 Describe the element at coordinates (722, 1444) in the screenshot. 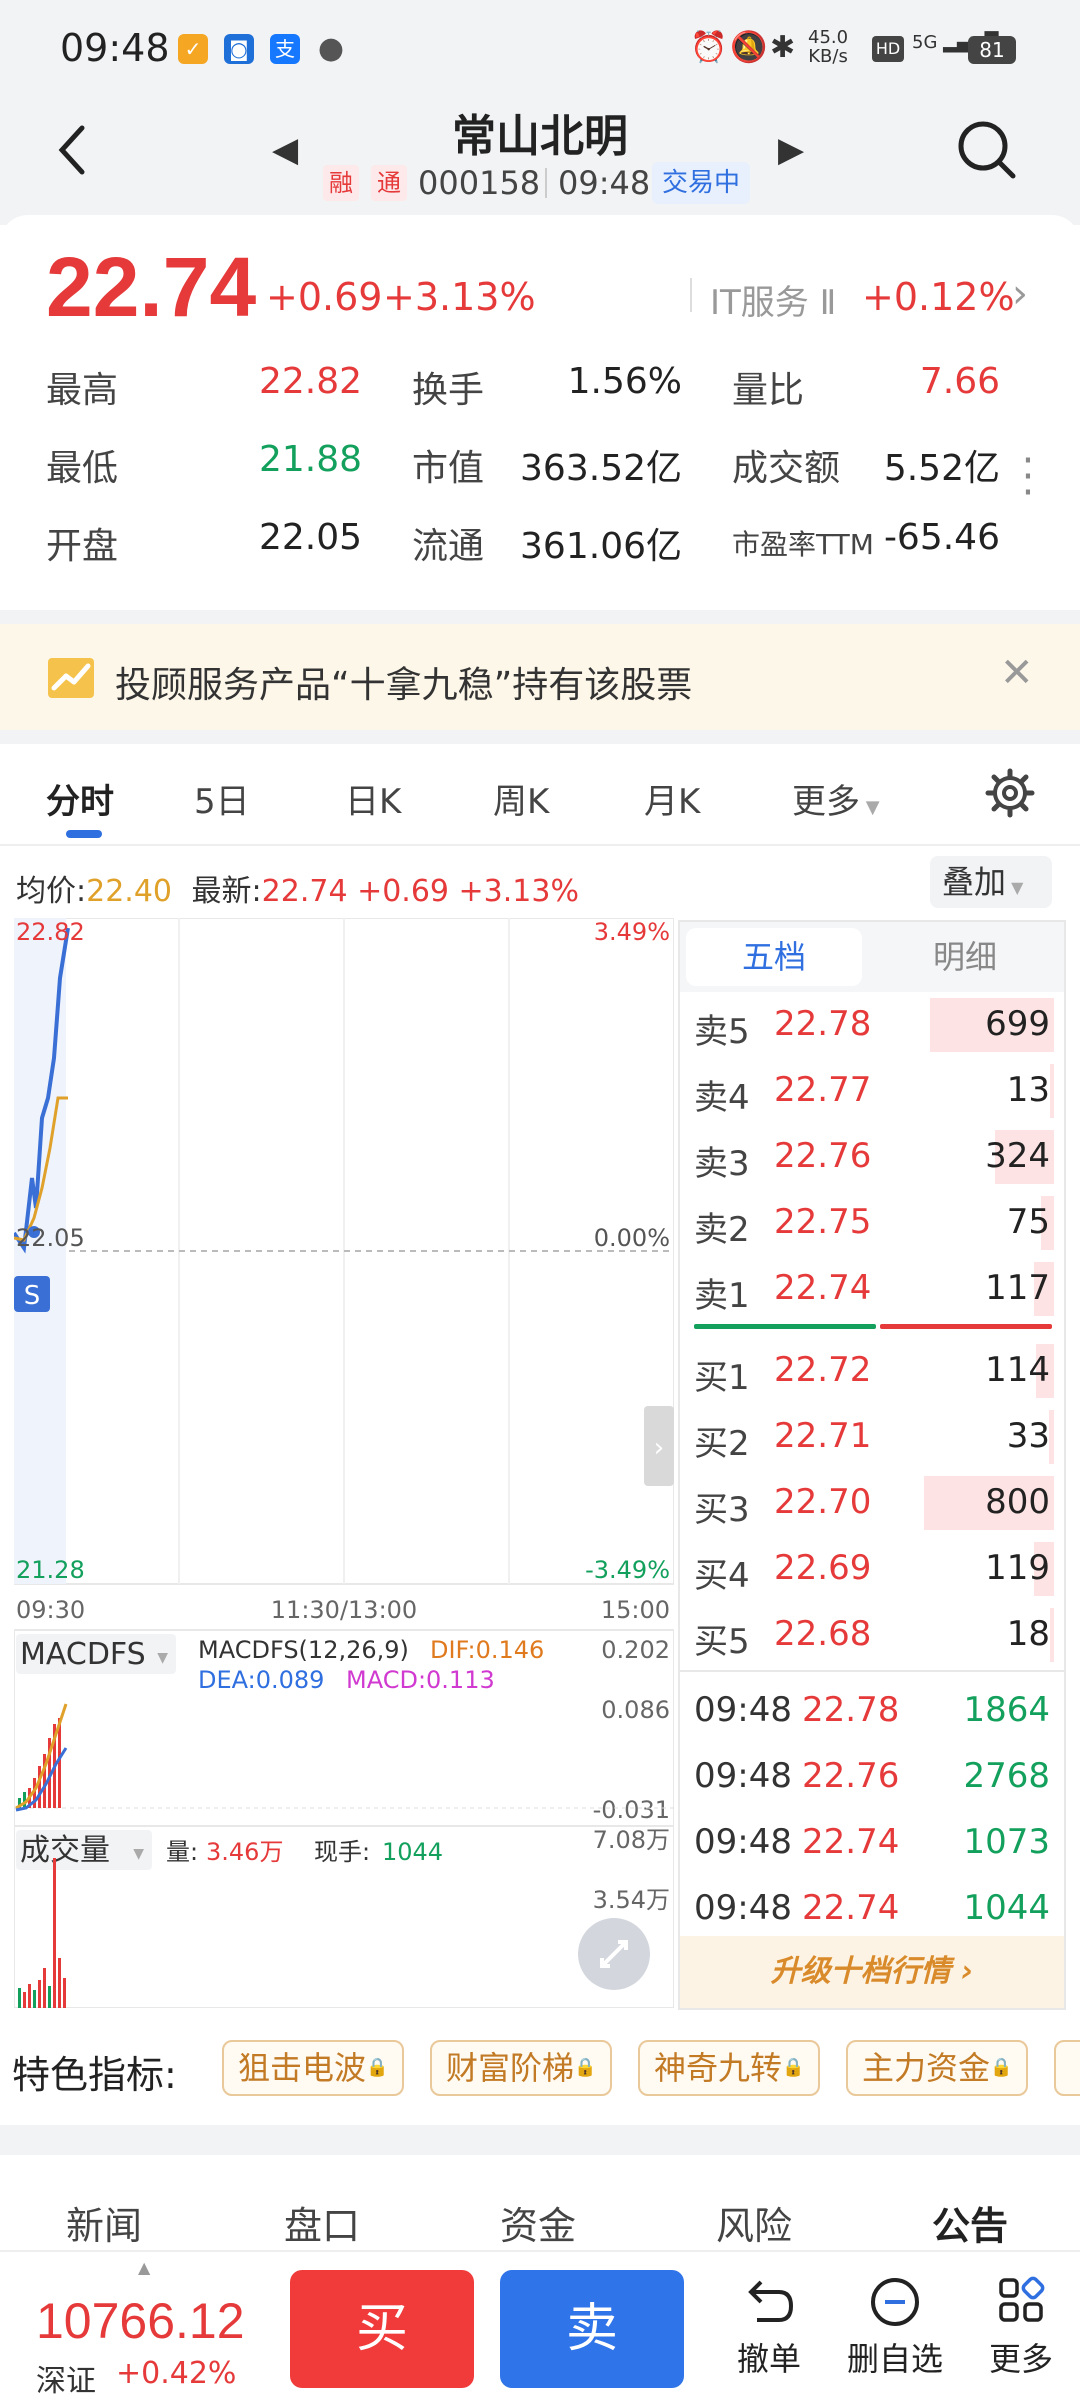

I see `level-label: 买2` at that location.